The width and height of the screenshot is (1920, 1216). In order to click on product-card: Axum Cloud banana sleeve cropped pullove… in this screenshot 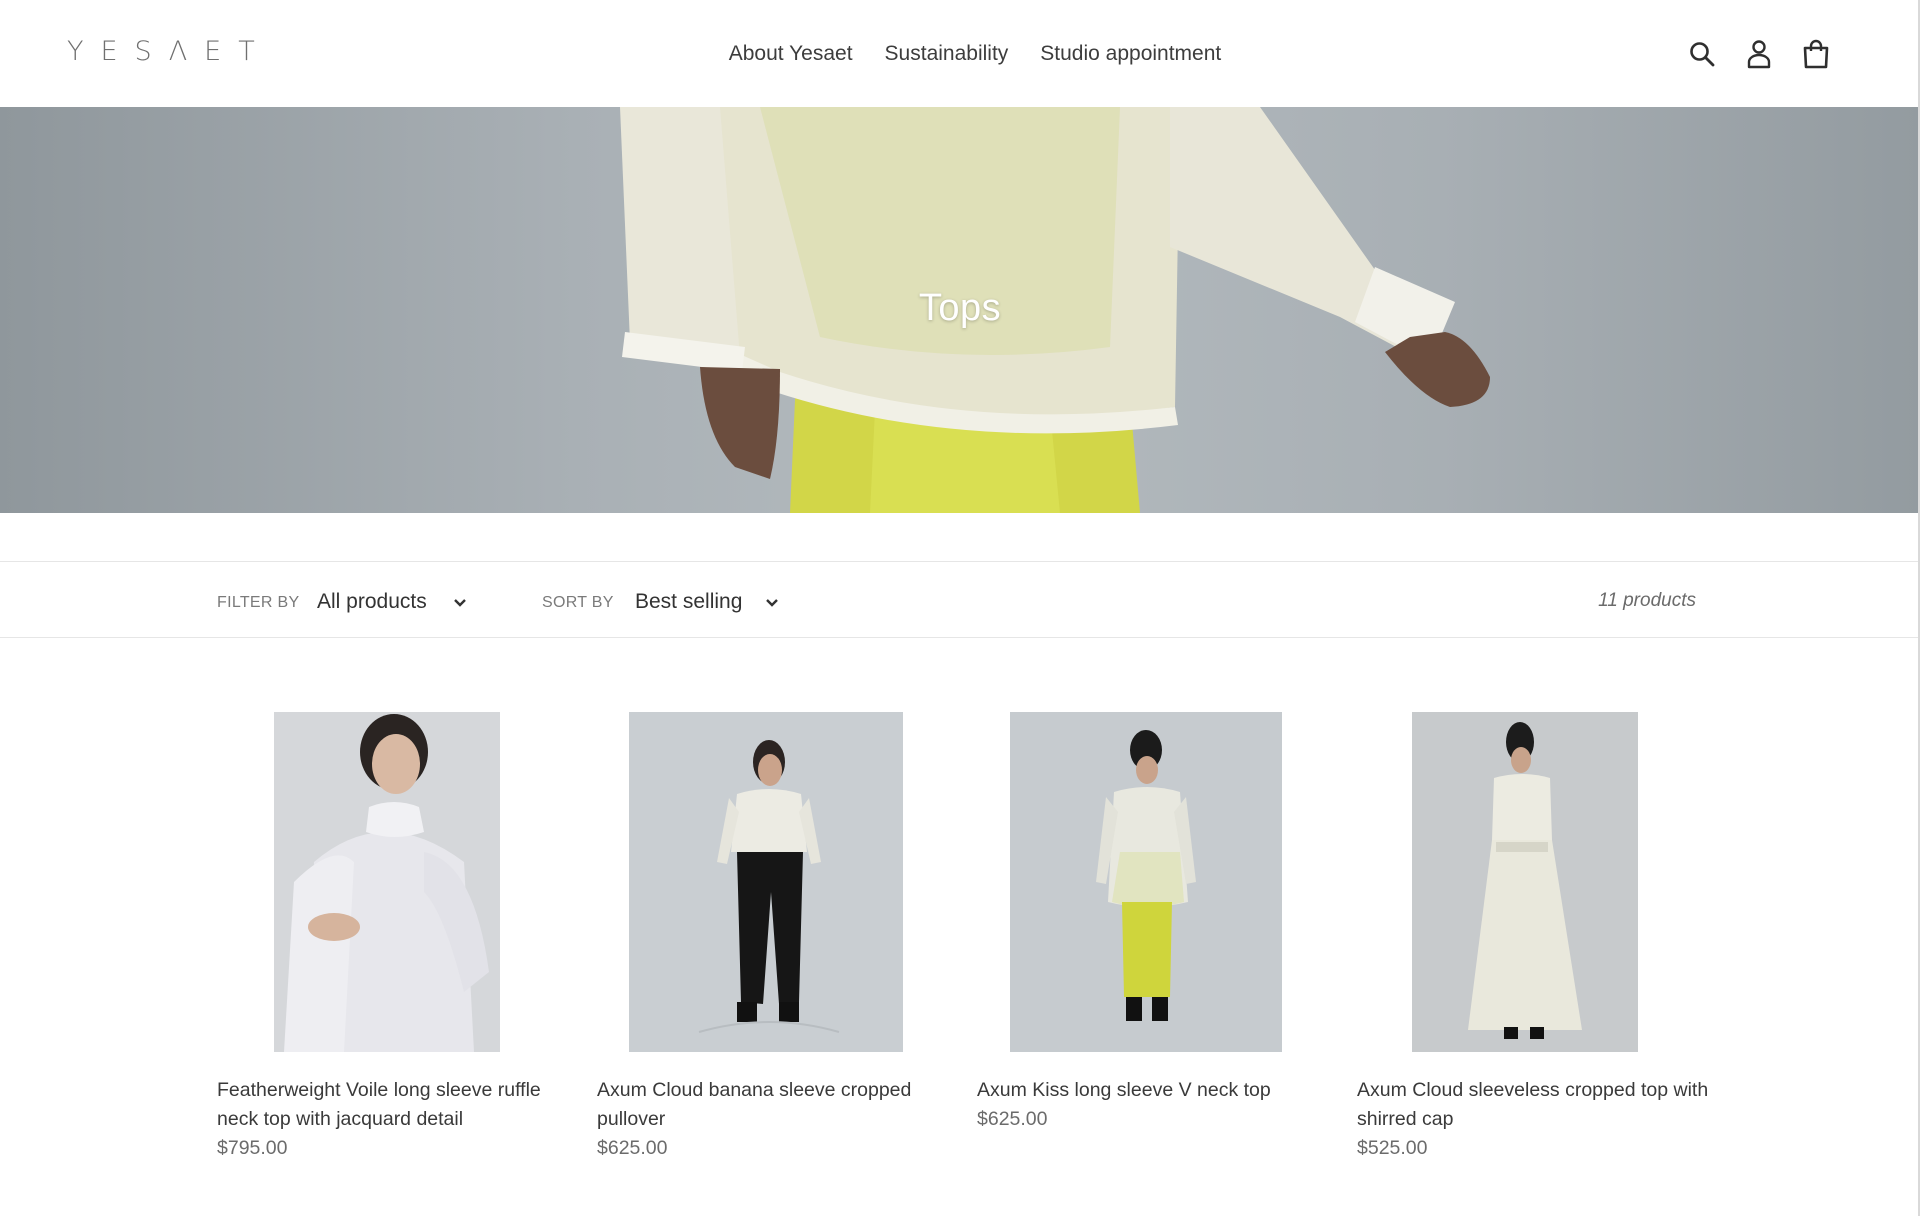, I will do `click(777, 937)`.